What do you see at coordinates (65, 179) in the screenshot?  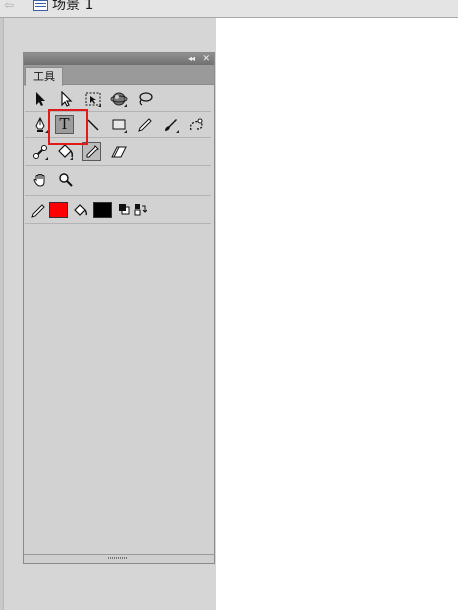 I see `zoom-tool-icon` at bounding box center [65, 179].